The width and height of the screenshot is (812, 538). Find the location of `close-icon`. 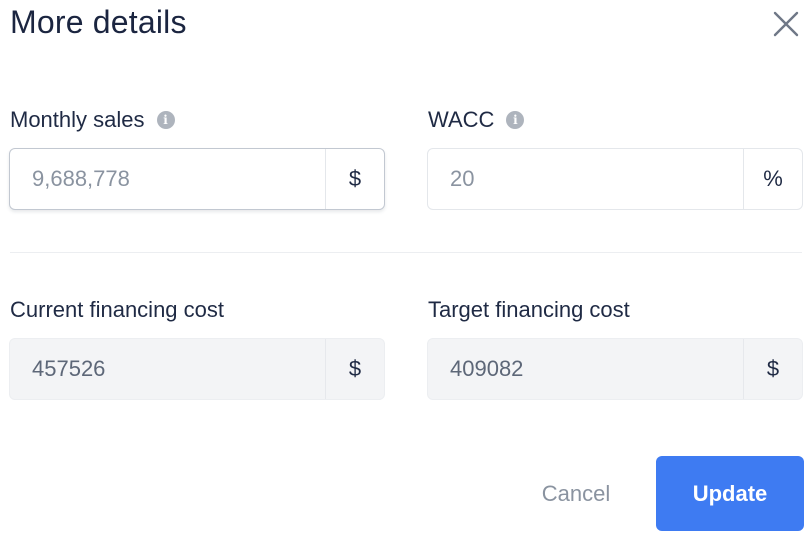

close-icon is located at coordinates (786, 24).